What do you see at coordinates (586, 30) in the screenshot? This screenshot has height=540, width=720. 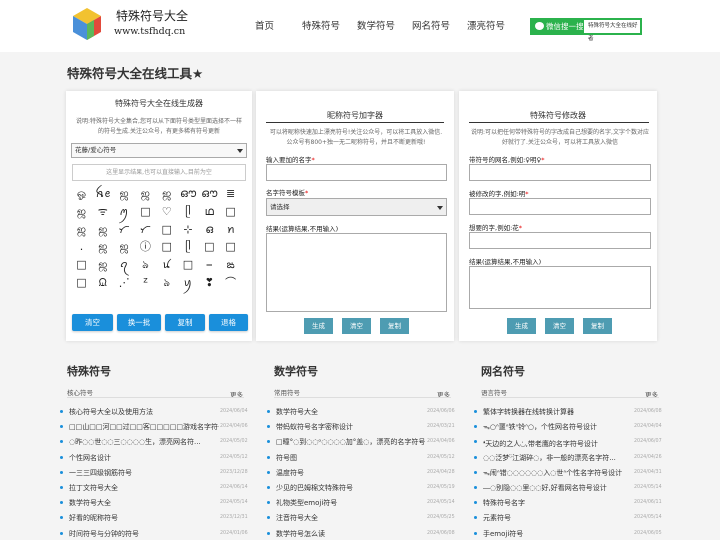 I see `wechat-search-button: 微信搜一搜 特殊符号大全在线好者` at bounding box center [586, 30].